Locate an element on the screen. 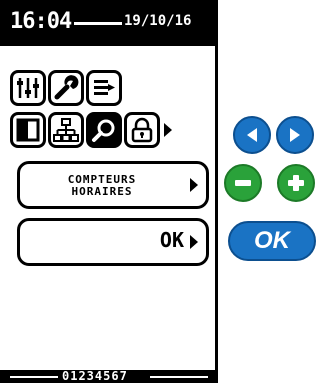  menu-item-compteurs-horaires: COMPTEURS HORAIRES is located at coordinates (113, 185).